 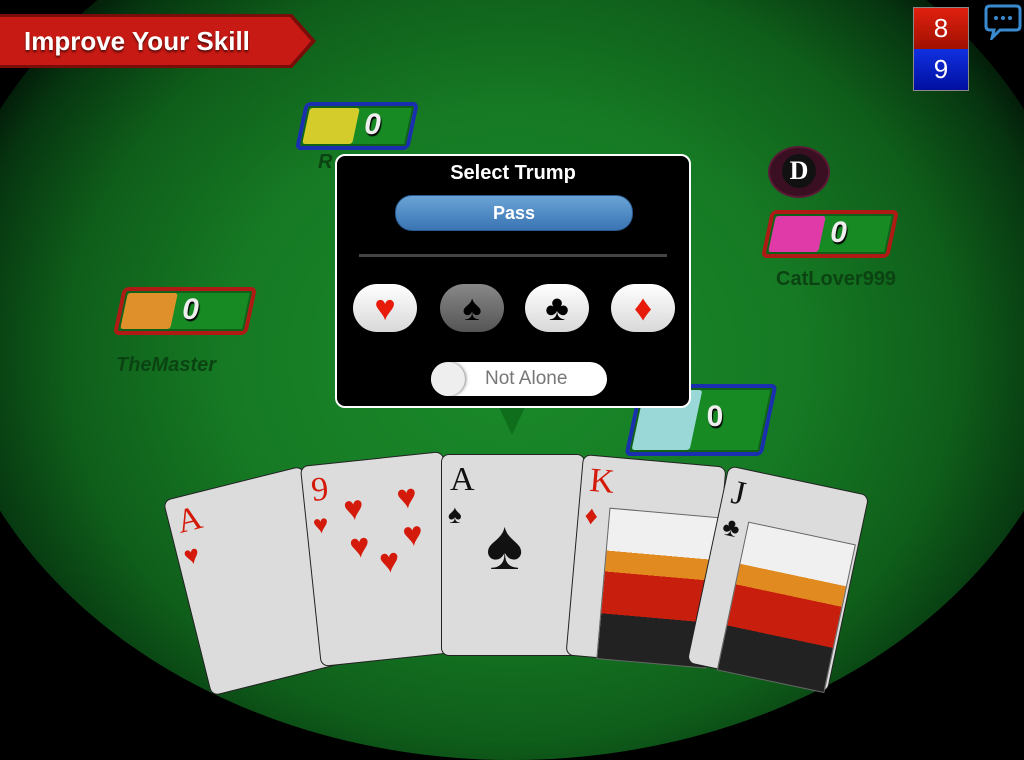 What do you see at coordinates (137, 41) in the screenshot?
I see `banner-label: Improve Your Skill` at bounding box center [137, 41].